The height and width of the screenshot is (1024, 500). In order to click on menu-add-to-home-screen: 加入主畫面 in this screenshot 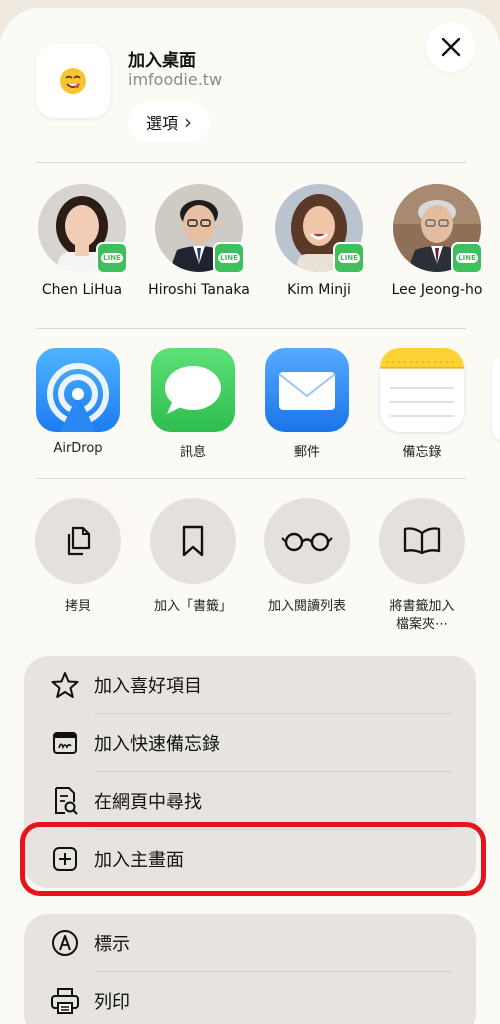, I will do `click(250, 859)`.